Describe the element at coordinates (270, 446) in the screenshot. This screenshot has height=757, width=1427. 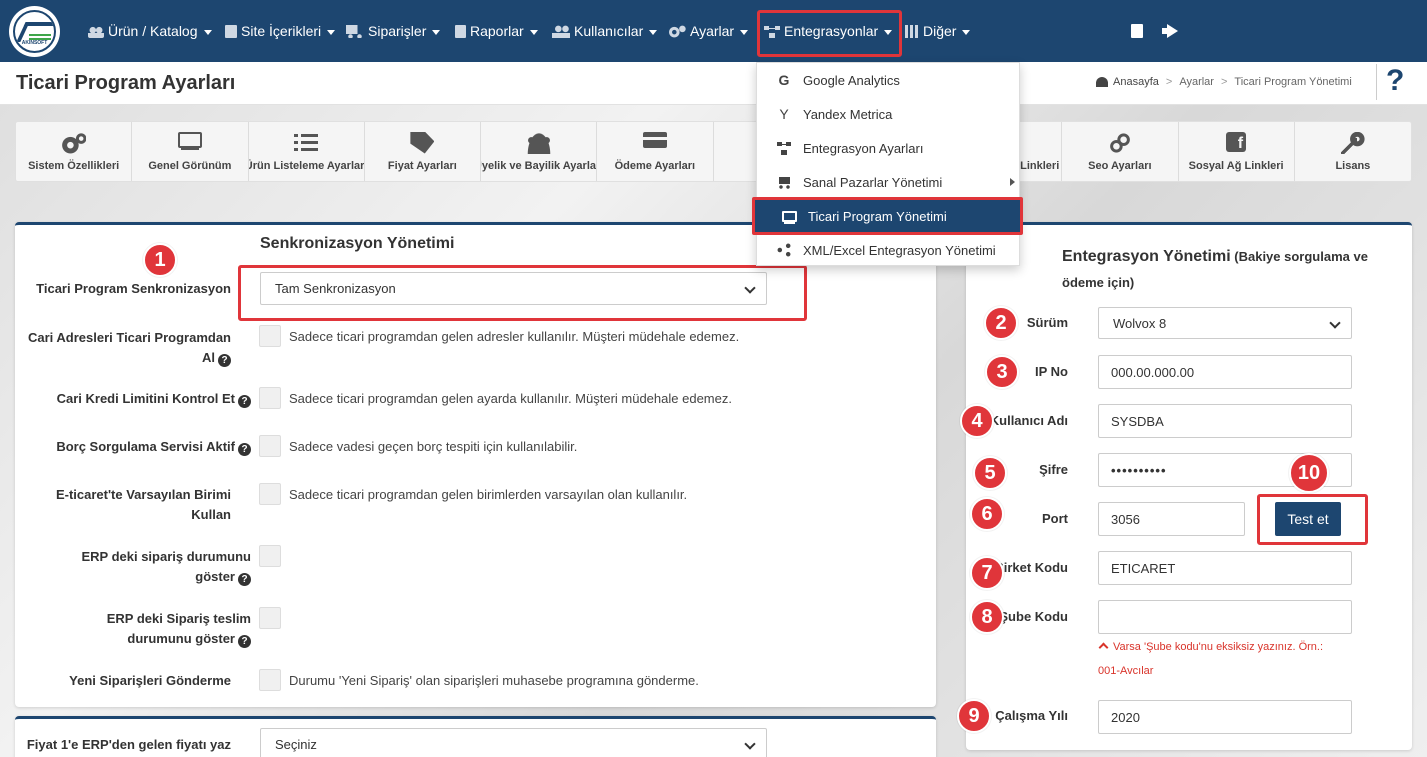
I see `checkbox-borc-sorgulama` at that location.